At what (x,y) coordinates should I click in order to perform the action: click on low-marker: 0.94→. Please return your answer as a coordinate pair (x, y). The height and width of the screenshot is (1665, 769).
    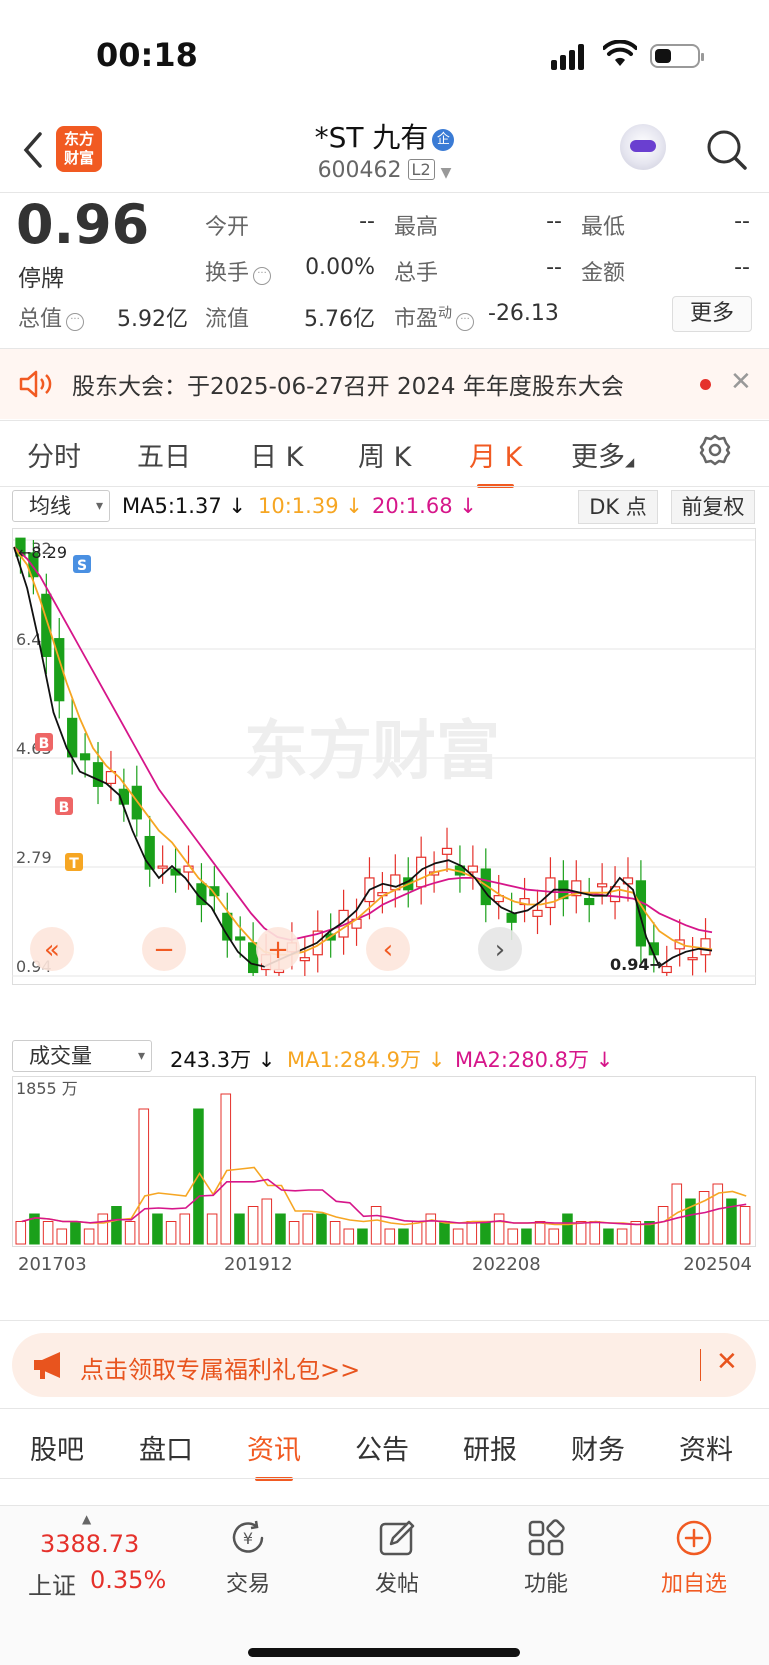
    Looking at the image, I should click on (636, 964).